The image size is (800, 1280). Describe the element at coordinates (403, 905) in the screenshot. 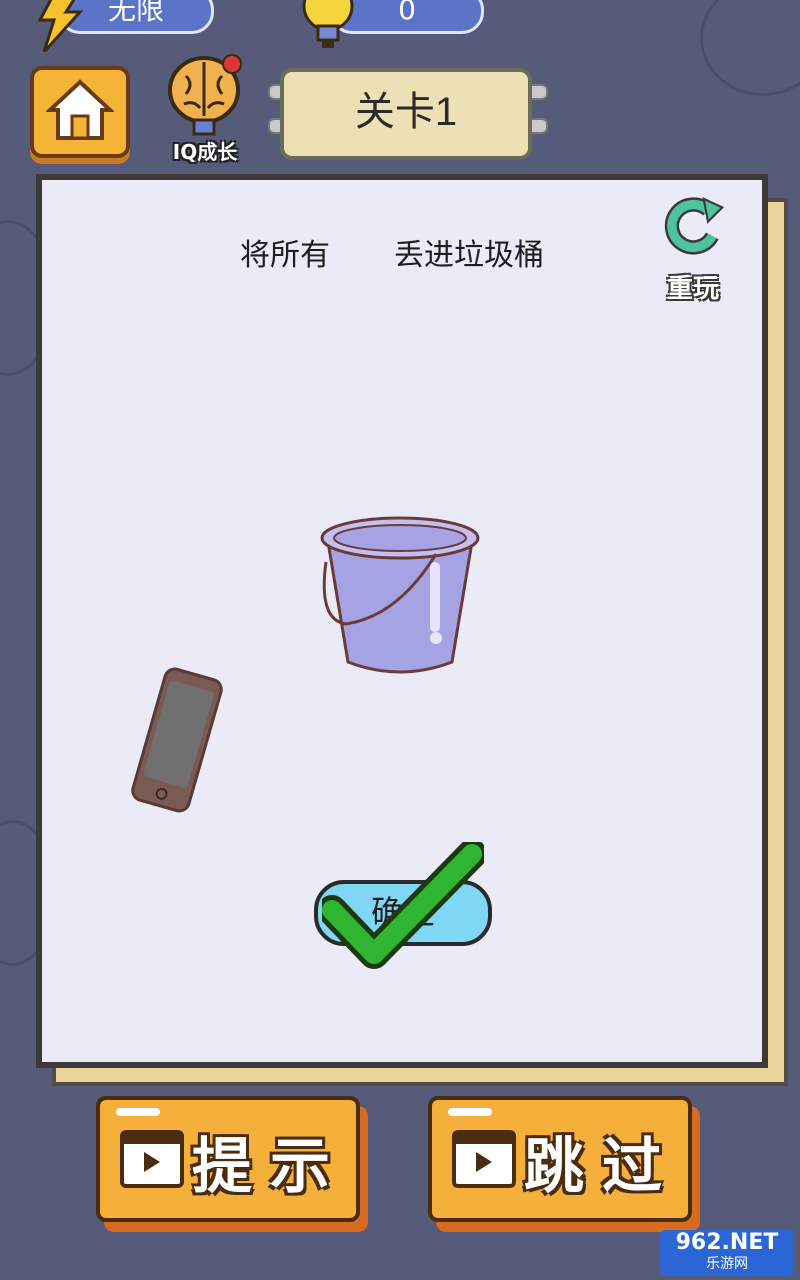

I see `checkmark-icon` at that location.